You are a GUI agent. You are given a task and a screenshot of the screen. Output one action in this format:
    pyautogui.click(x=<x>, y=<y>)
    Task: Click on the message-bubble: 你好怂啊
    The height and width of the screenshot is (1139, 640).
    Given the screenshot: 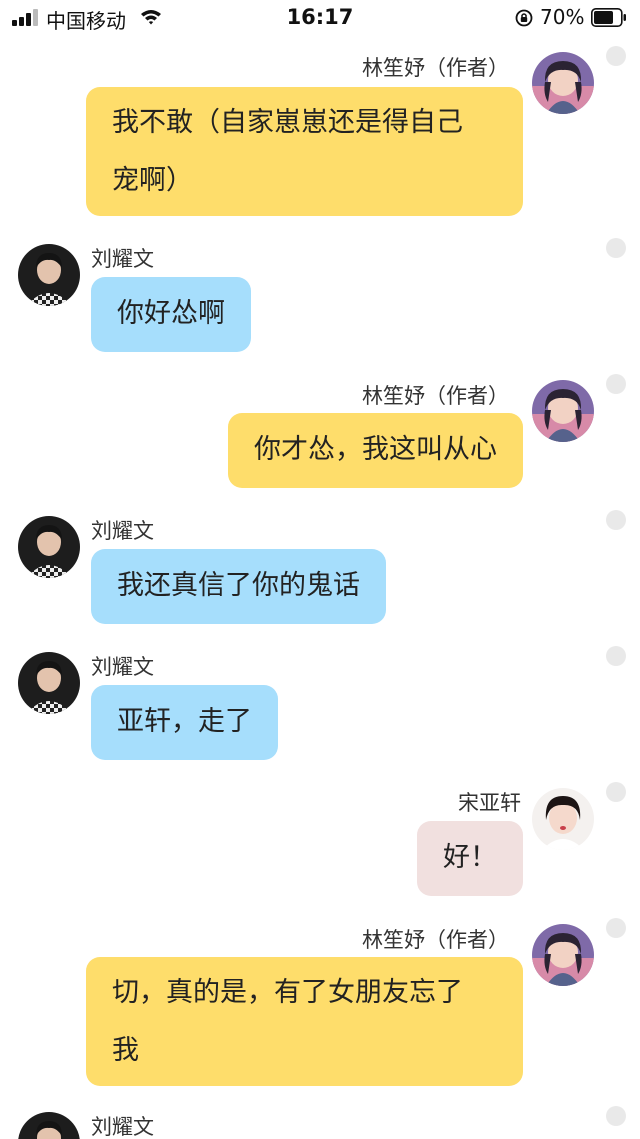 What is the action you would take?
    pyautogui.click(x=171, y=314)
    